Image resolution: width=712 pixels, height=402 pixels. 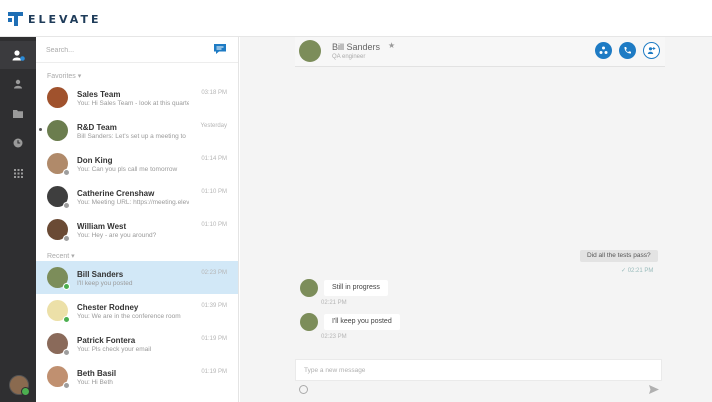 What do you see at coordinates (97, 127) in the screenshot?
I see `contact-name: R&D Team` at bounding box center [97, 127].